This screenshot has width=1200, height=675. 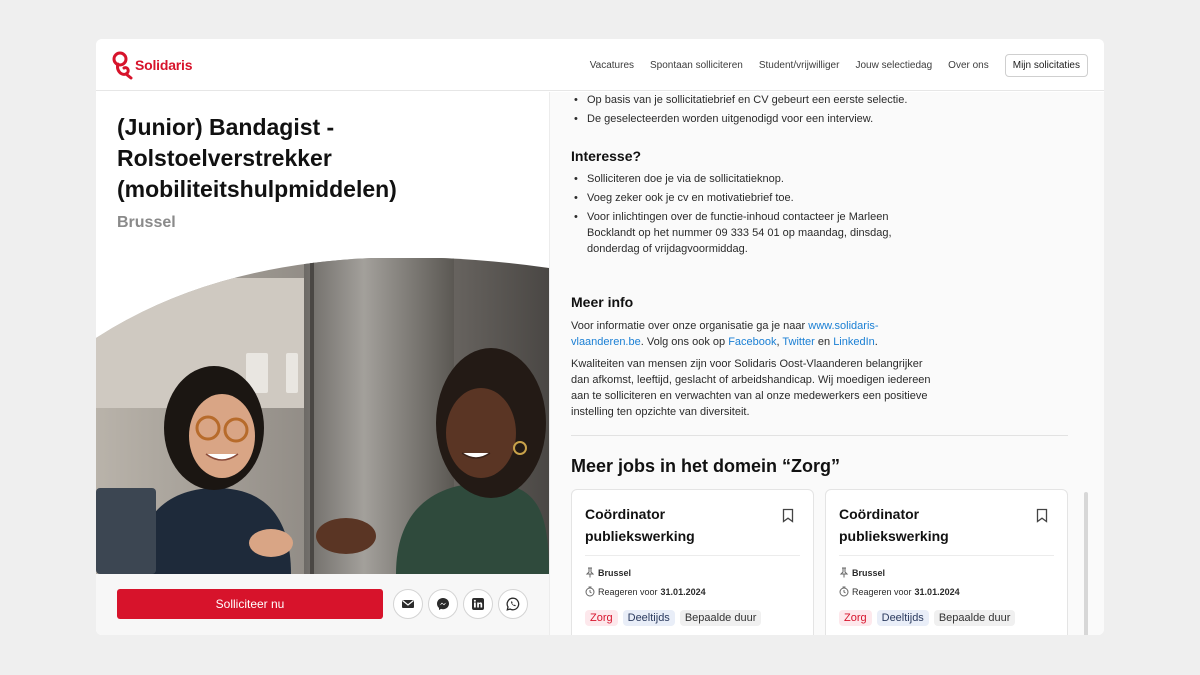 I want to click on apply-bar: Solliciteer nu, so click(x=322, y=604).